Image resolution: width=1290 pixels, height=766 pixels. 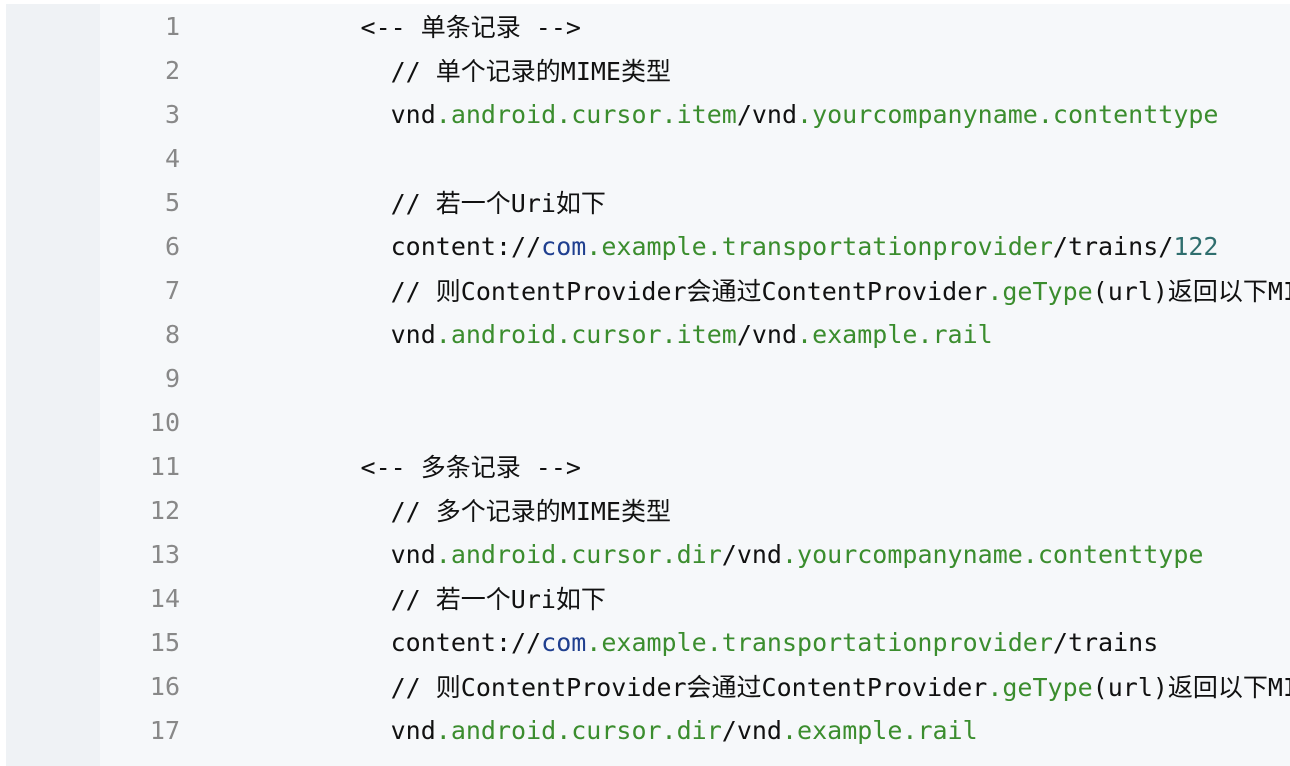 What do you see at coordinates (164, 554) in the screenshot?
I see `line-number: 13` at bounding box center [164, 554].